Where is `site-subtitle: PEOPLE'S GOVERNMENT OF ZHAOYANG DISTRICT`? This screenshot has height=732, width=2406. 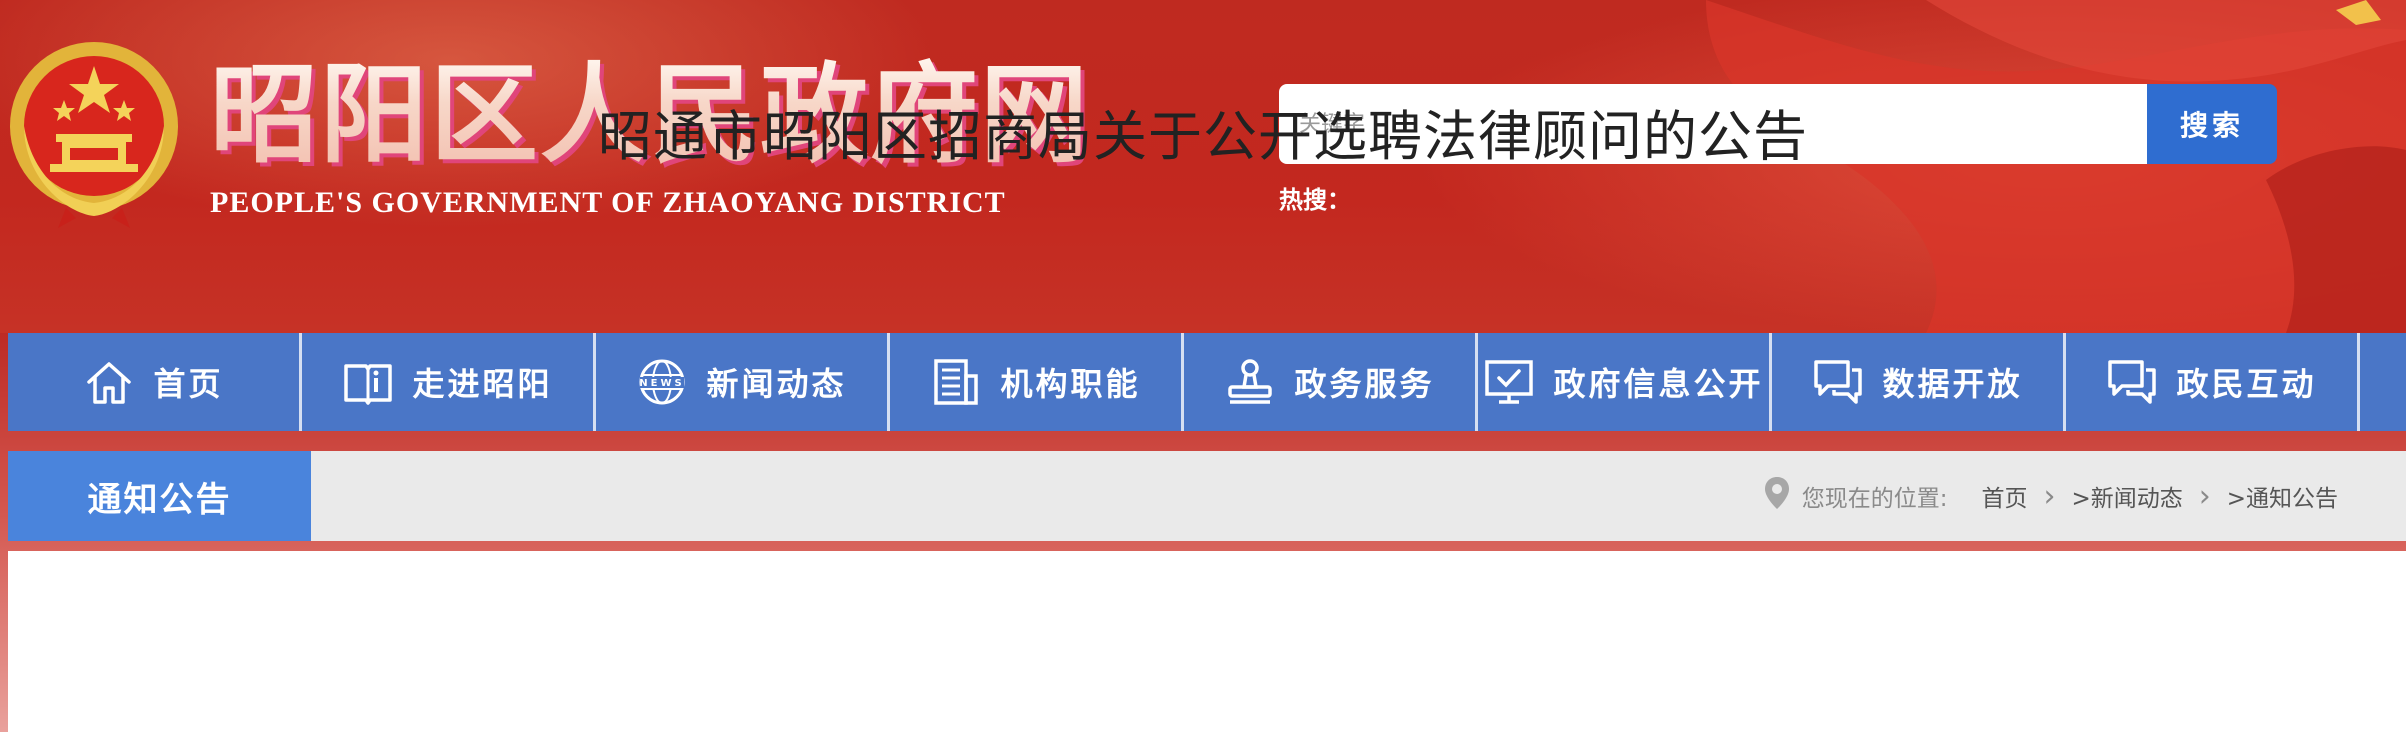
site-subtitle: PEOPLE'S GOVERNMENT OF ZHAOYANG DISTRICT is located at coordinates (608, 202).